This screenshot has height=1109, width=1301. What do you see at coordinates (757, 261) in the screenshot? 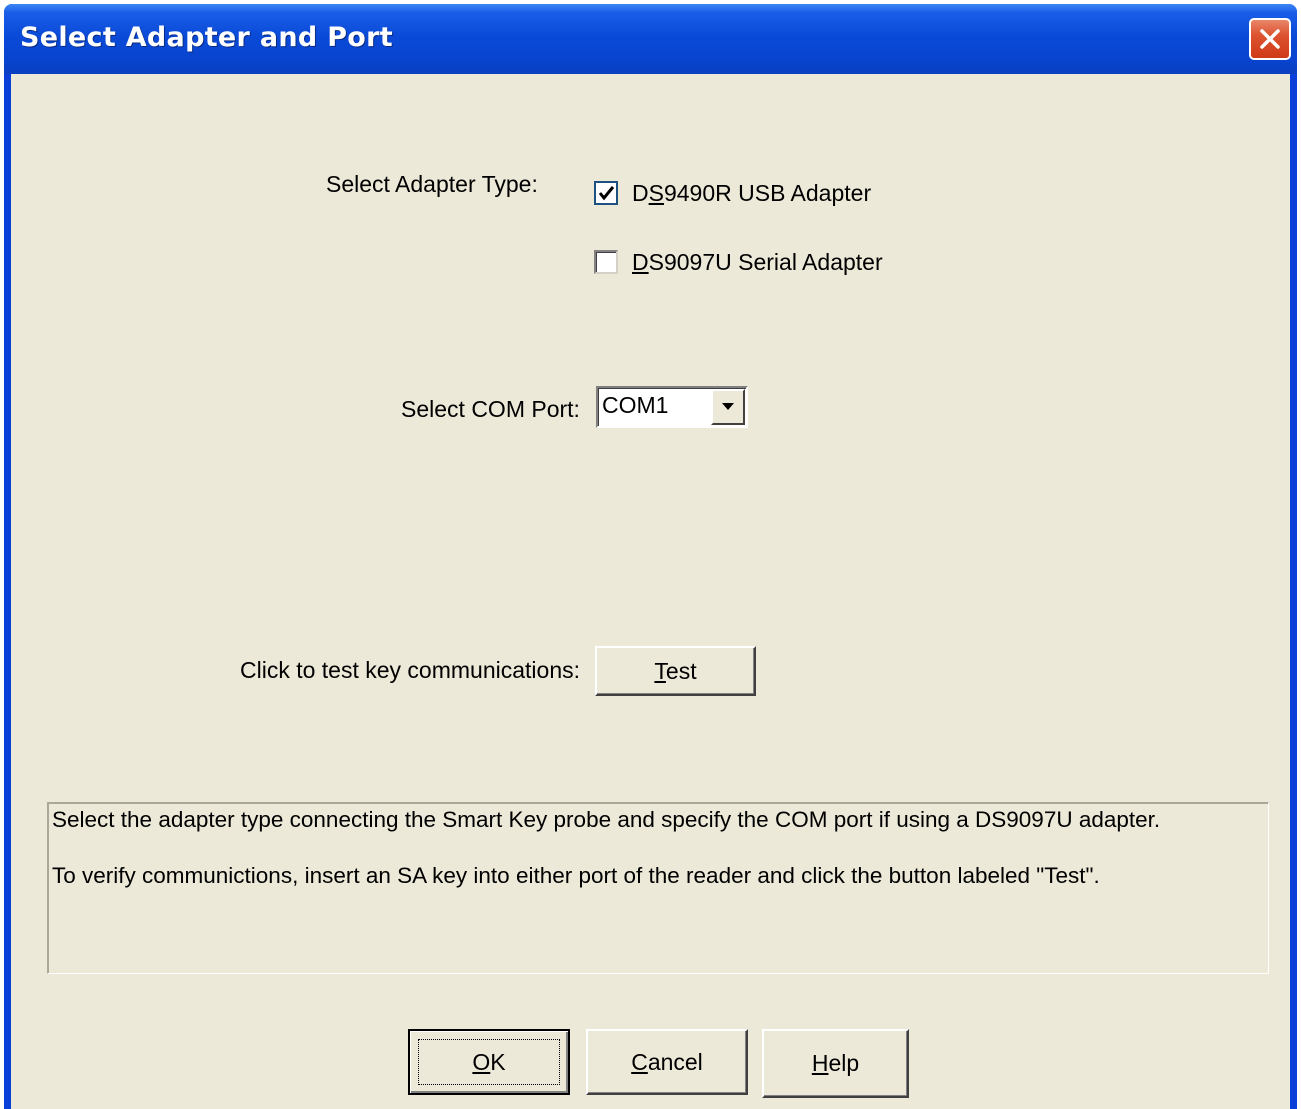
I see `checkbox-label: DS9097U Serial Adapter` at bounding box center [757, 261].